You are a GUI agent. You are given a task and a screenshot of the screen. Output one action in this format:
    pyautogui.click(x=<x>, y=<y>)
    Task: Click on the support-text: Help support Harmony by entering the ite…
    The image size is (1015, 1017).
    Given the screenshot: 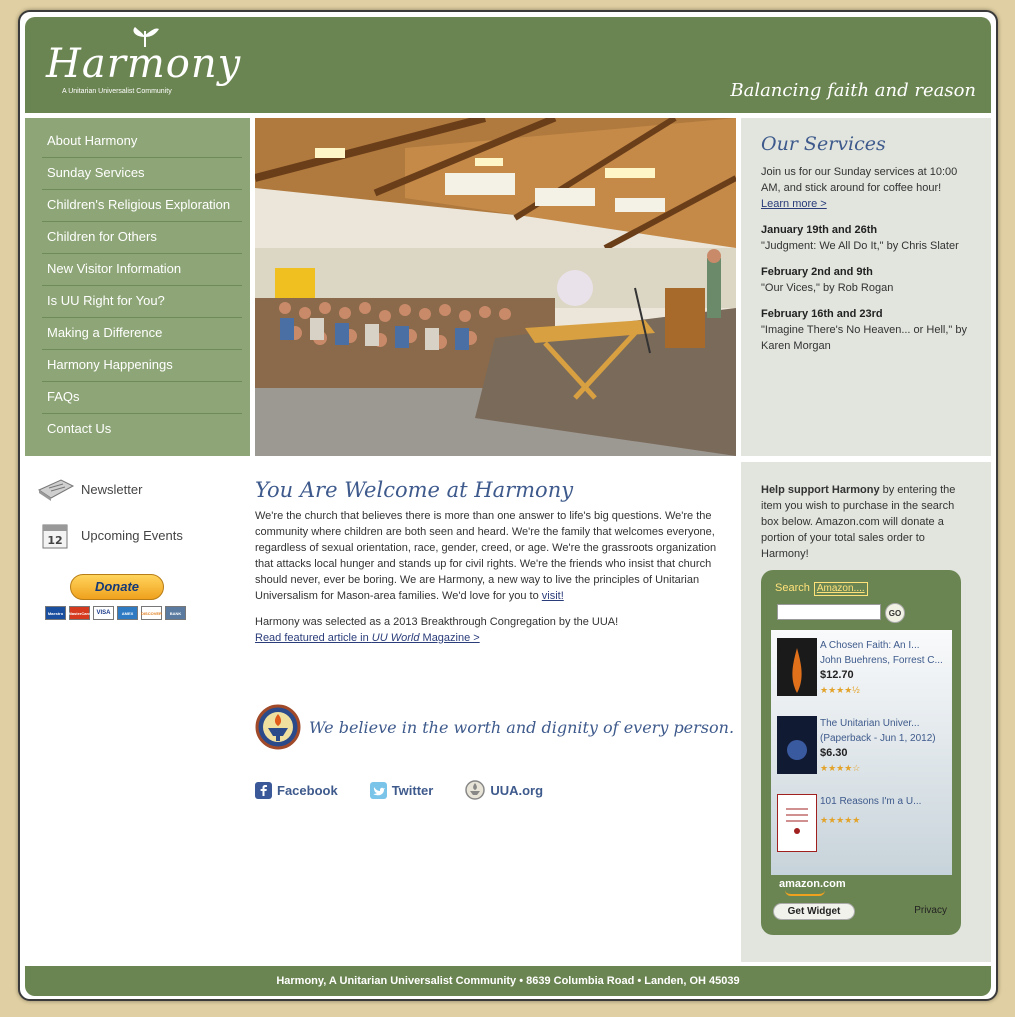 What is the action you would take?
    pyautogui.click(x=858, y=522)
    